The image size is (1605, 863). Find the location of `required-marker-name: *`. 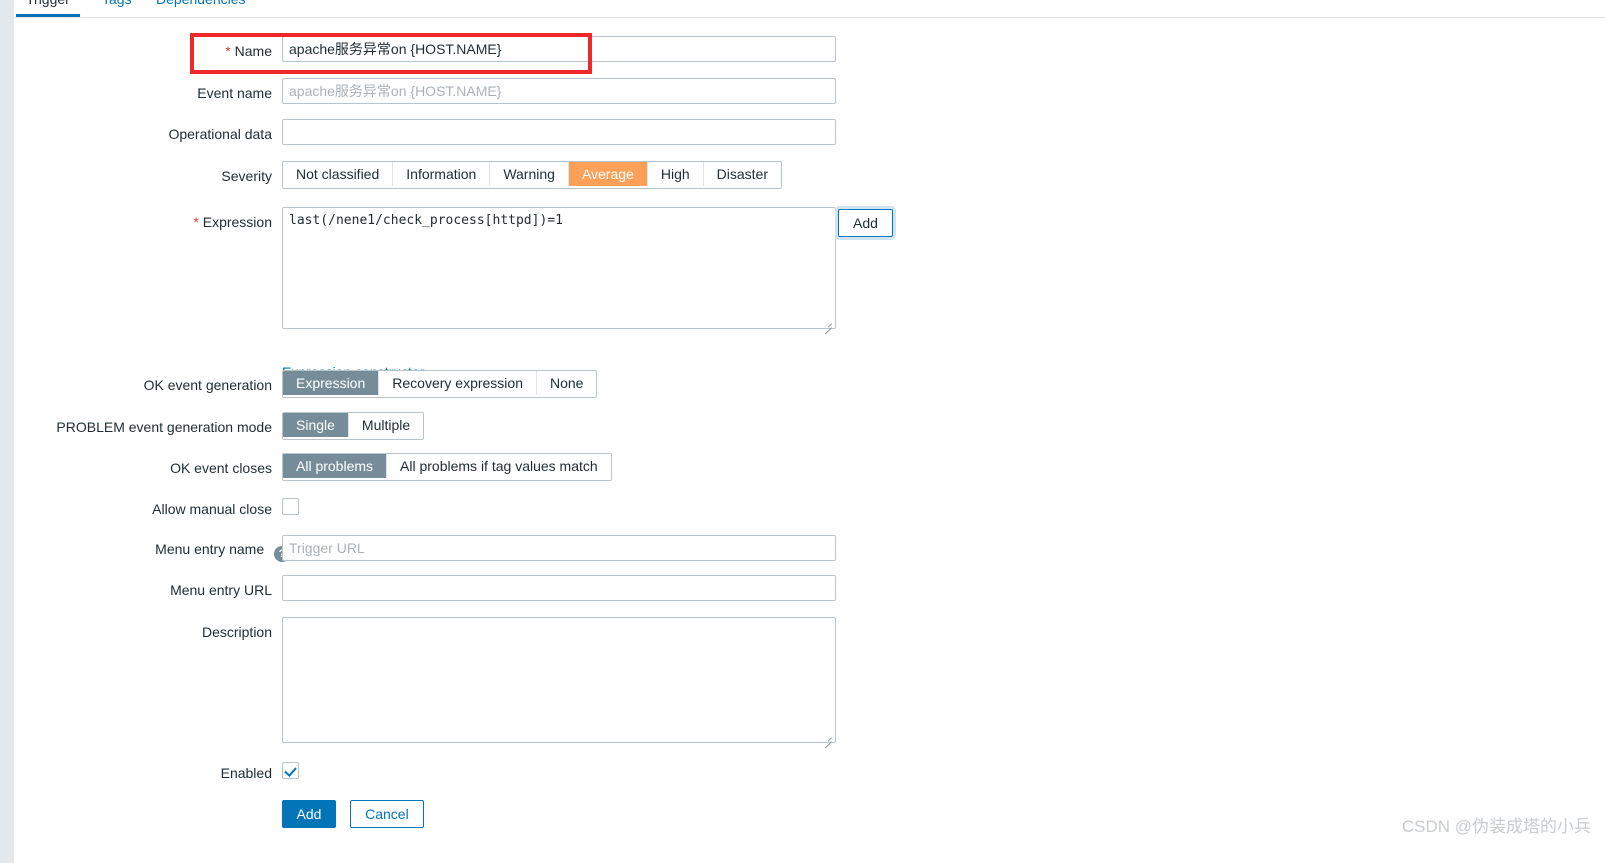

required-marker-name: * is located at coordinates (228, 51).